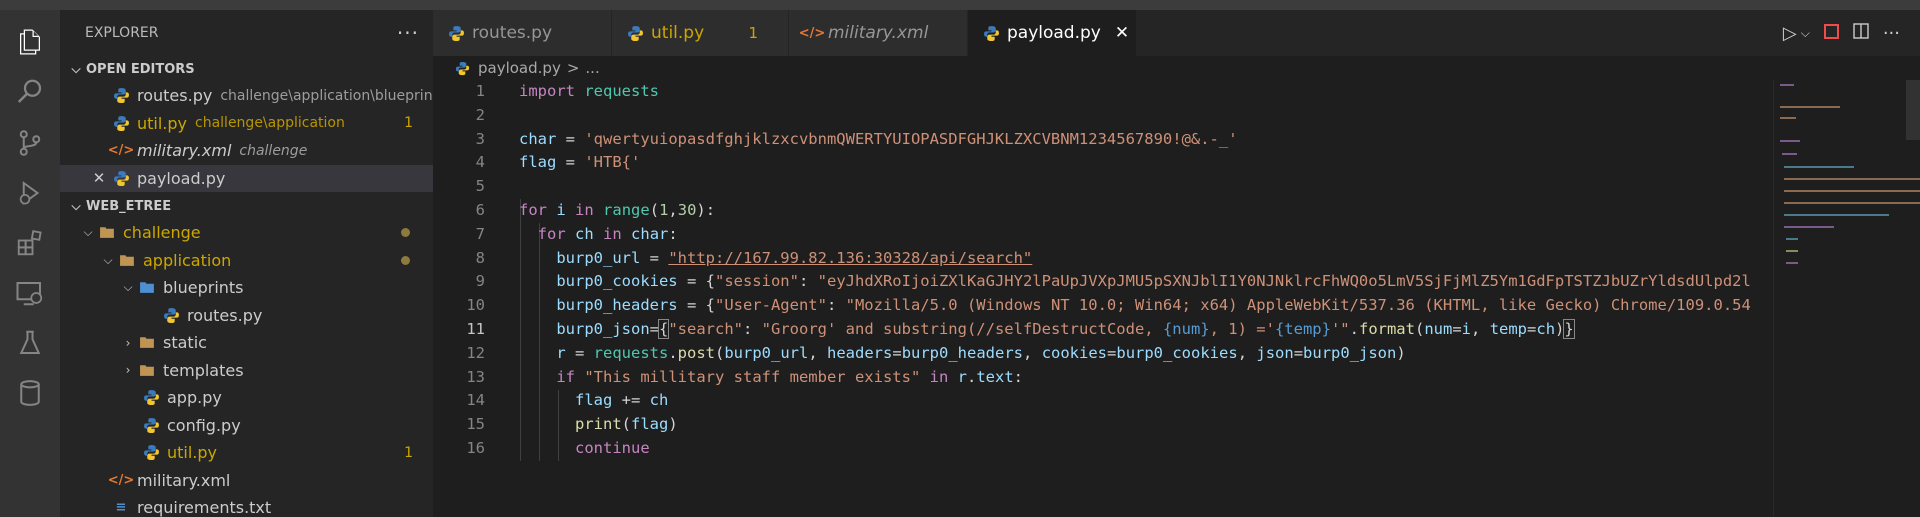 Image resolution: width=1920 pixels, height=517 pixels. What do you see at coordinates (246, 481) in the screenshot?
I see `tree-file: </> military.xml` at bounding box center [246, 481].